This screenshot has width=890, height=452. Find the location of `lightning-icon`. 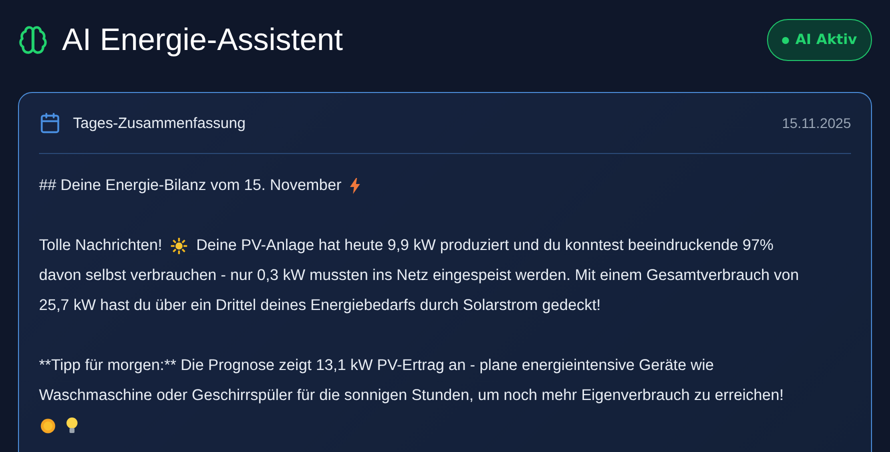

lightning-icon is located at coordinates (355, 186).